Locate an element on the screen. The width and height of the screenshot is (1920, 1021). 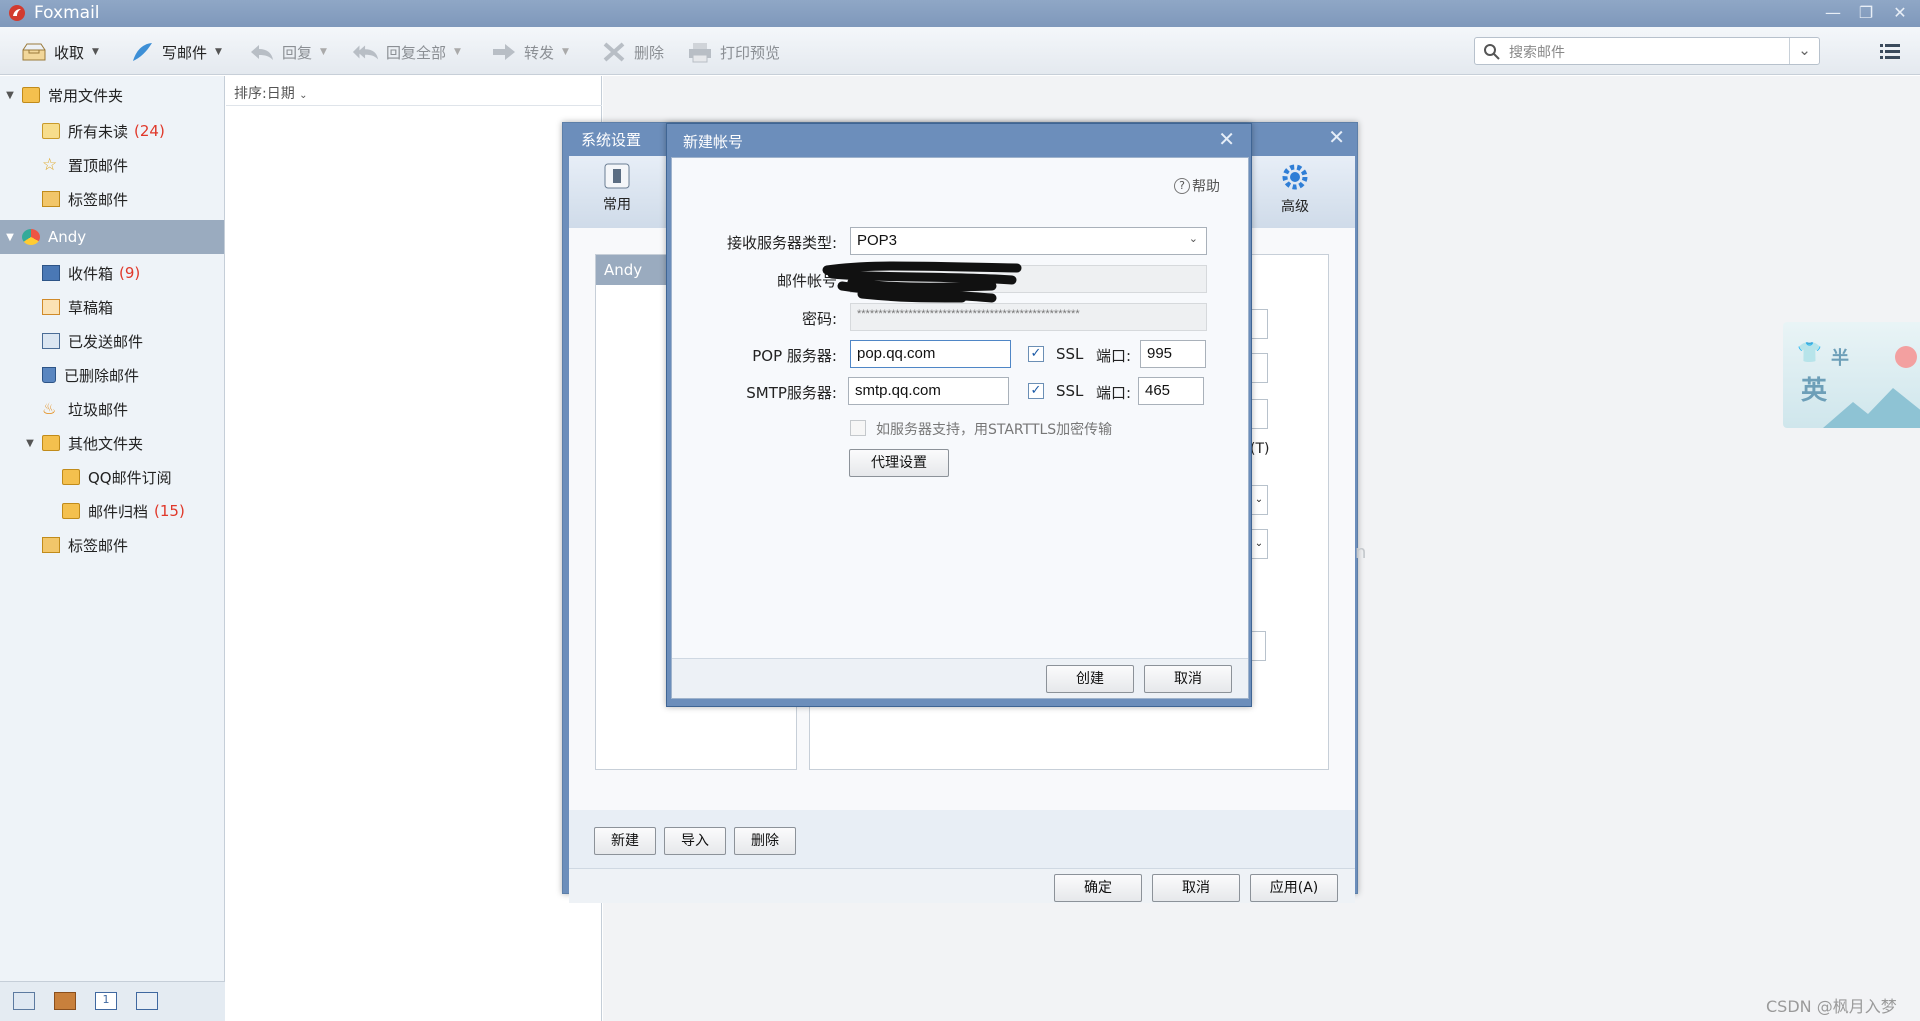
sidebar-item-archive: 邮件归档 (15) is located at coordinates (112, 511).